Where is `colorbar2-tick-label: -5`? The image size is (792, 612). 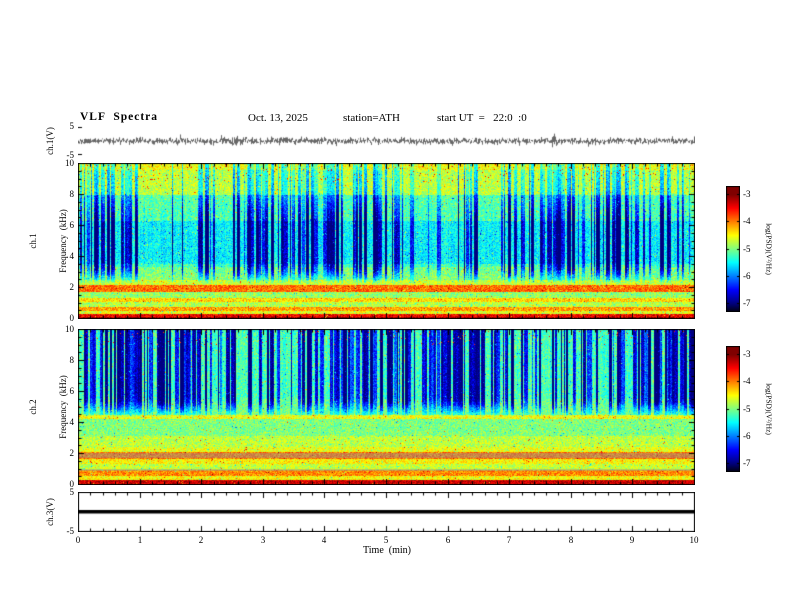
colorbar2-tick-label: -5 is located at coordinates (747, 409).